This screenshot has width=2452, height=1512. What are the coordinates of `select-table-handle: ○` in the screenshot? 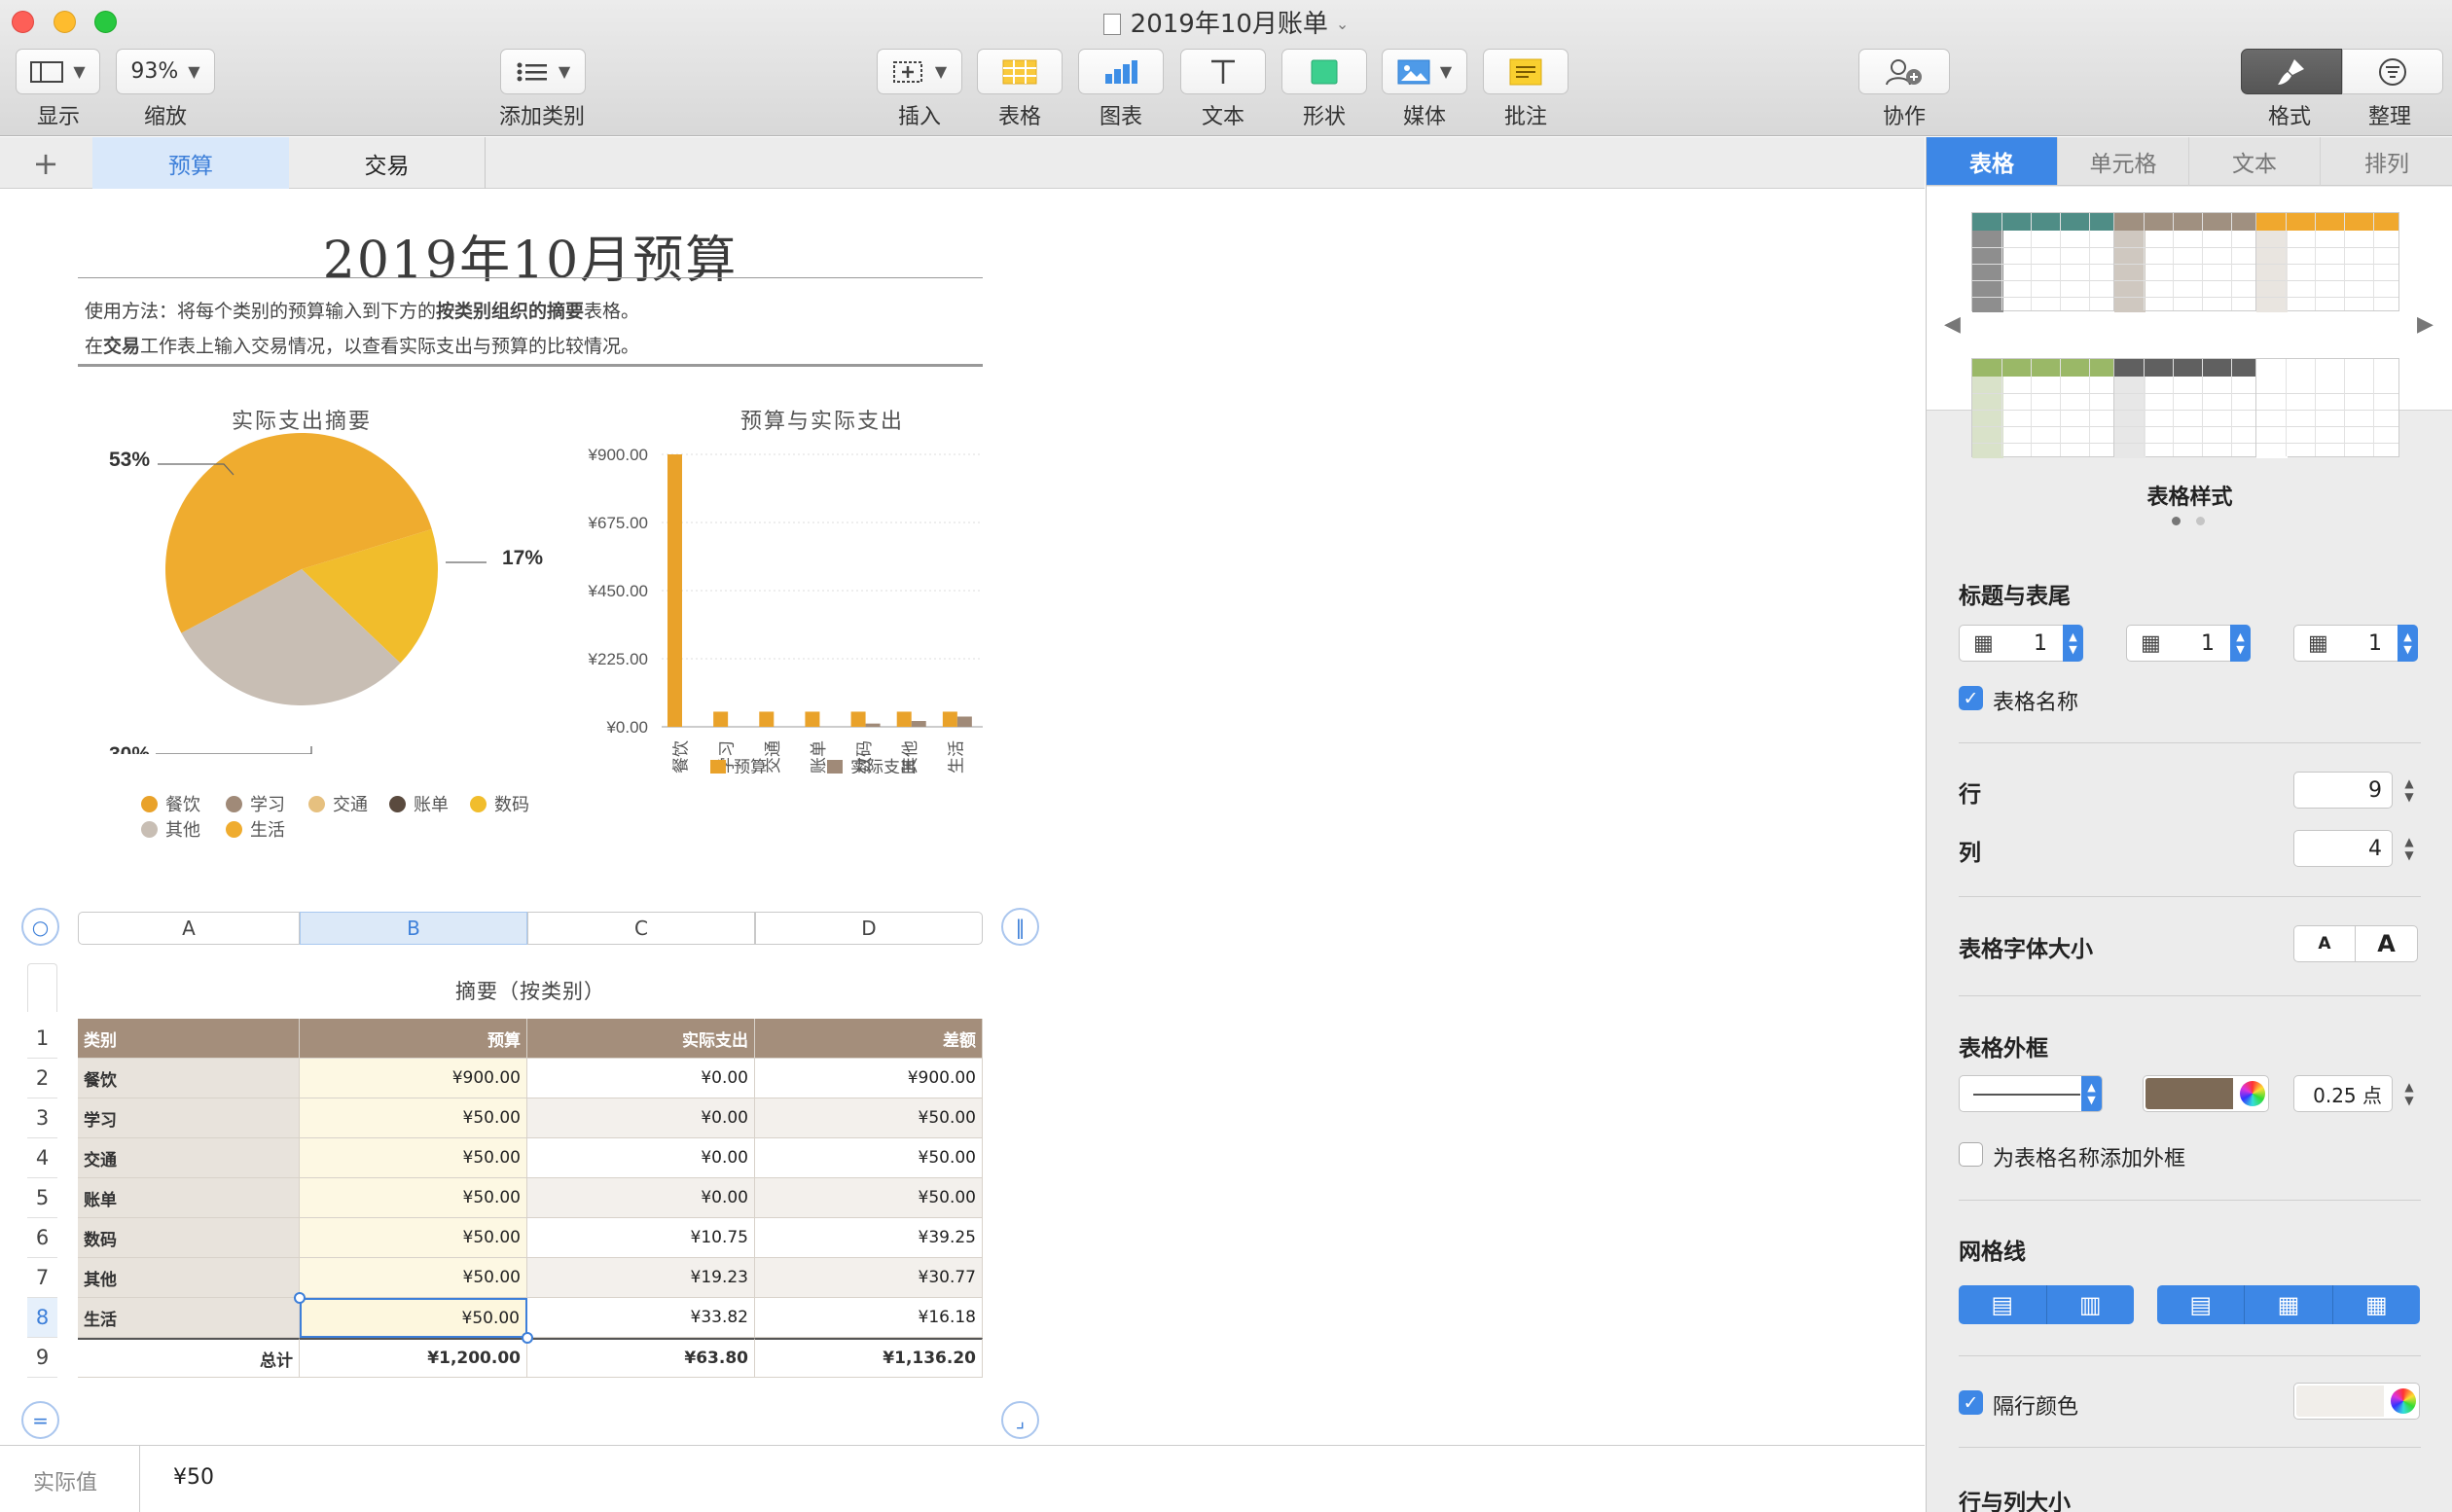 It's located at (40, 927).